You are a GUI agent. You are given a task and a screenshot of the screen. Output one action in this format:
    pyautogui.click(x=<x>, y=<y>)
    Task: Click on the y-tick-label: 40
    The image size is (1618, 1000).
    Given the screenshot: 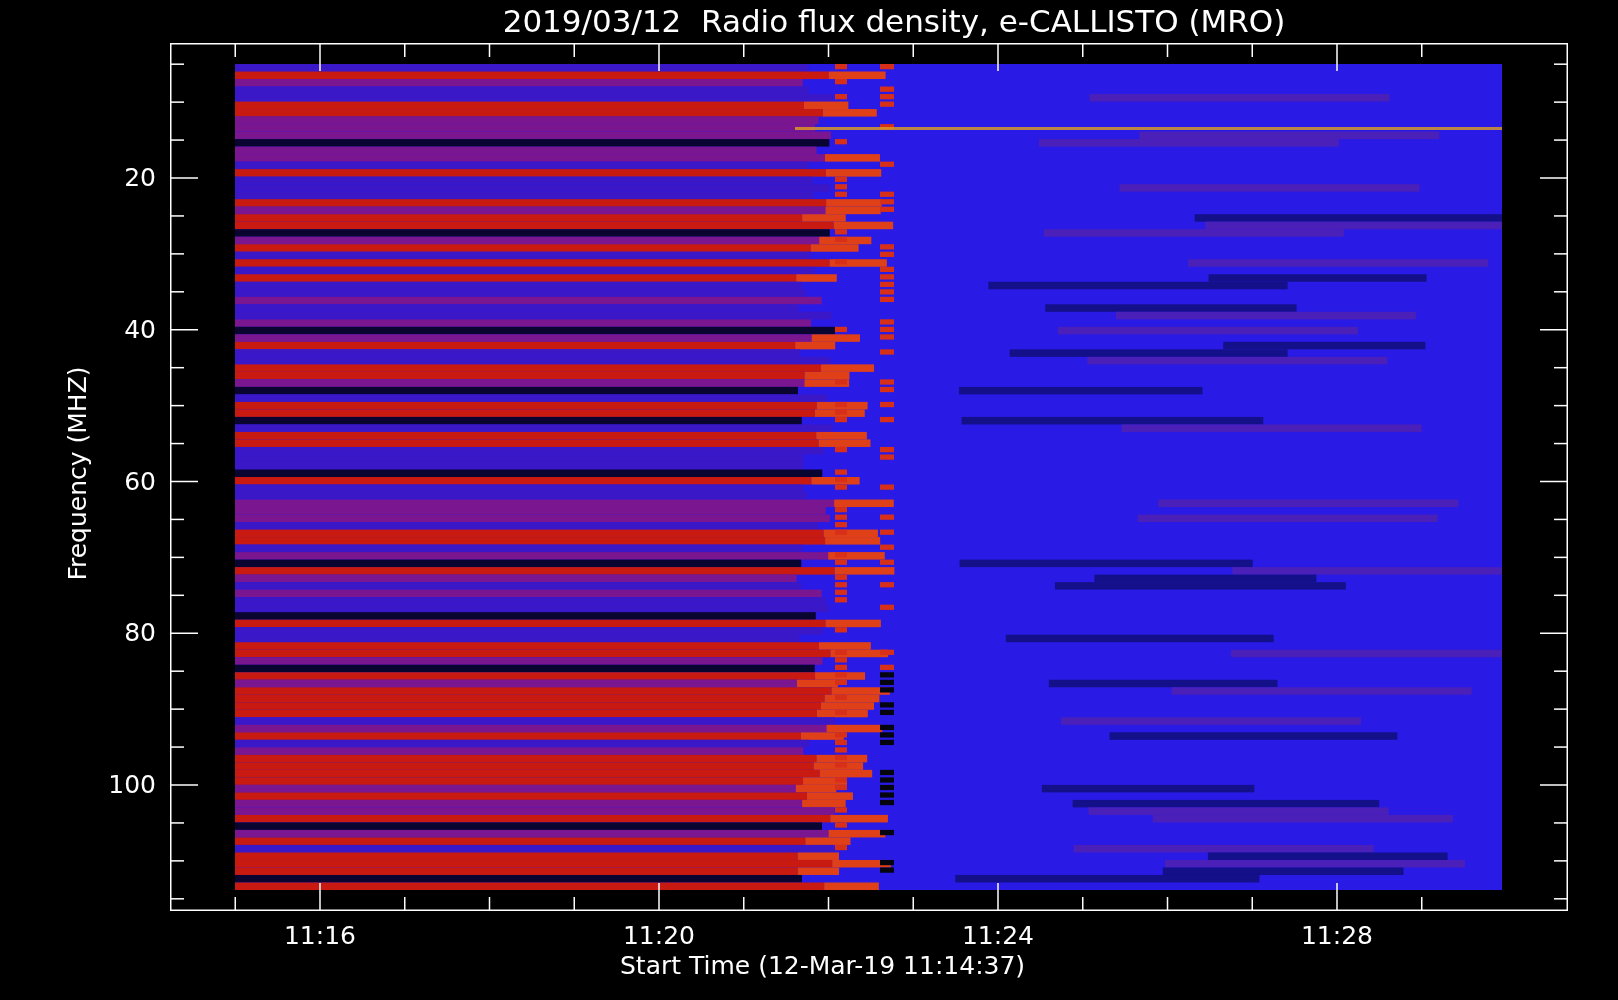 What is the action you would take?
    pyautogui.click(x=140, y=329)
    